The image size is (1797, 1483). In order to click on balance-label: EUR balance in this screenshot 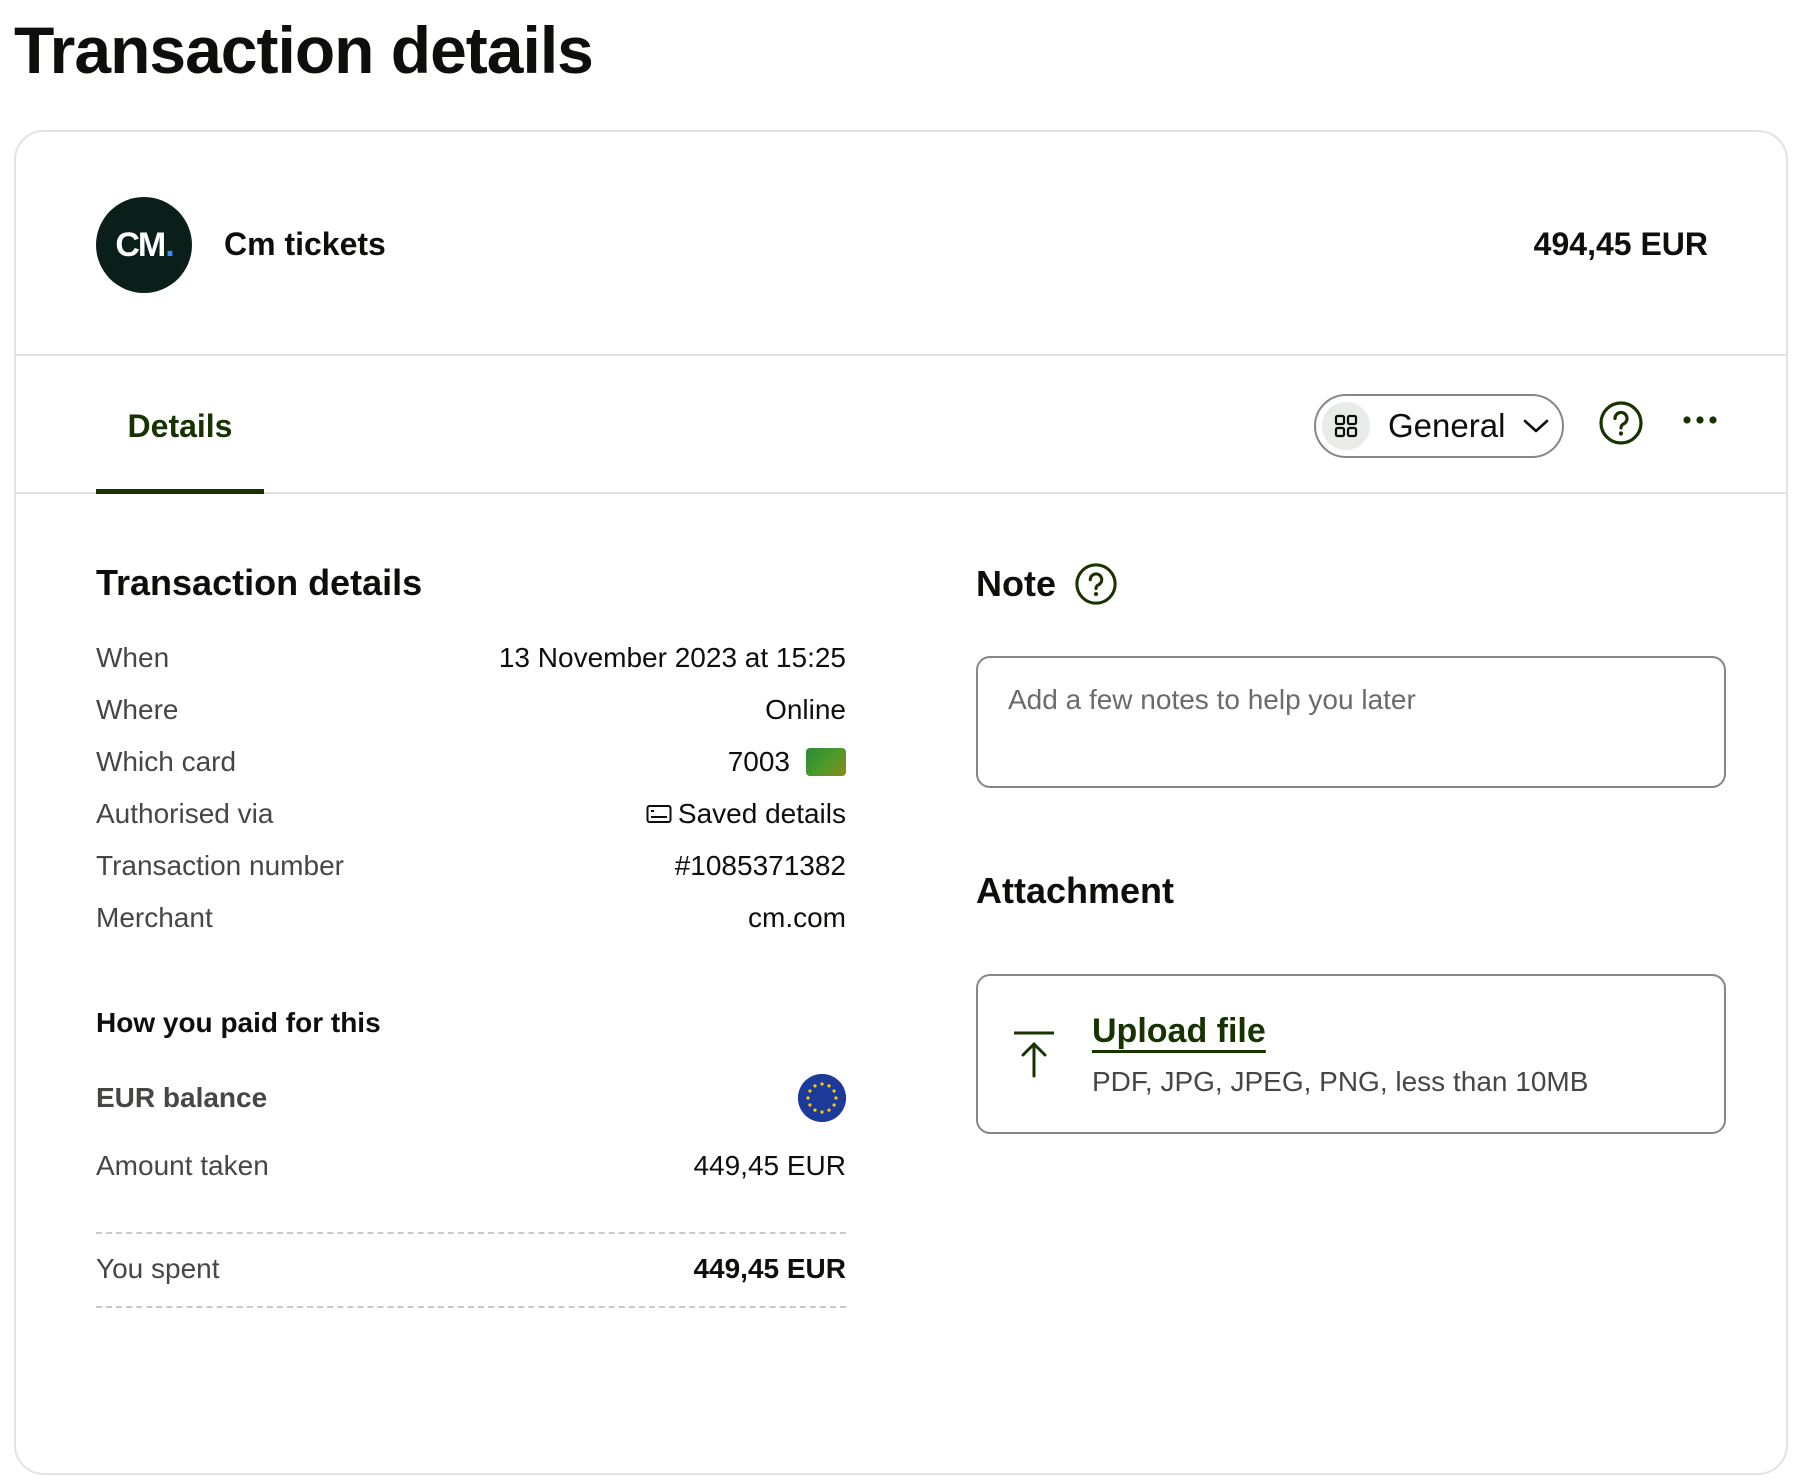, I will do `click(182, 1097)`.